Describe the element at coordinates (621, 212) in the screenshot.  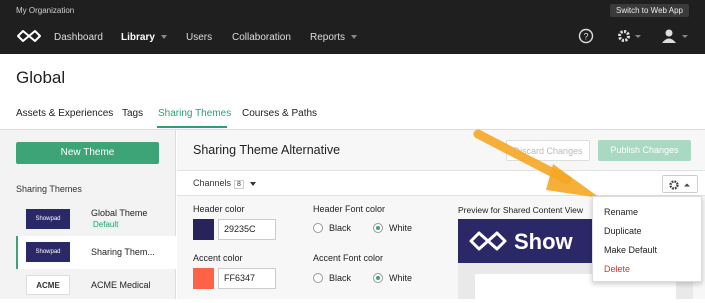
I see `menu-item-rename: Rename` at that location.